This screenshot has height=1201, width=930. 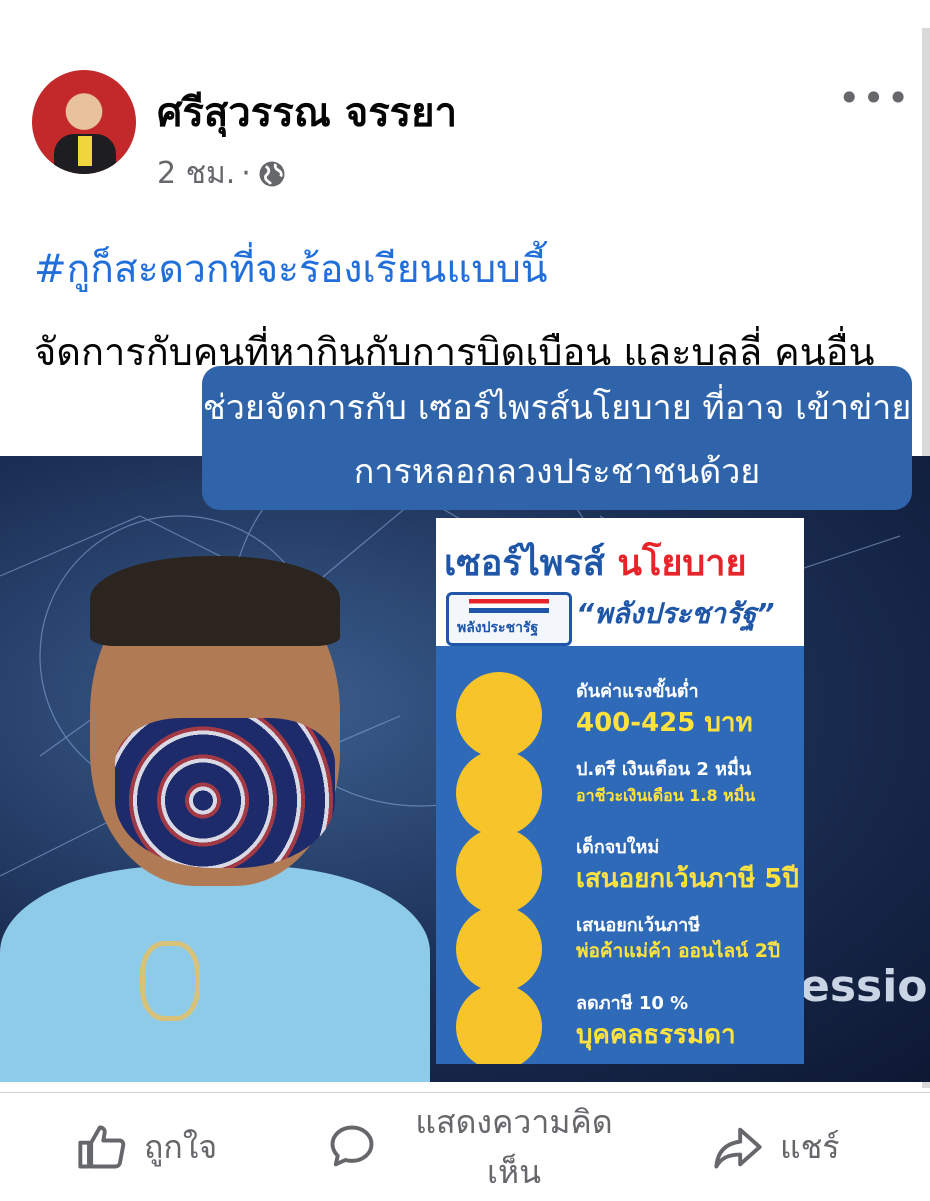 What do you see at coordinates (181, 1146) in the screenshot?
I see `like-label: ถูกใจ` at bounding box center [181, 1146].